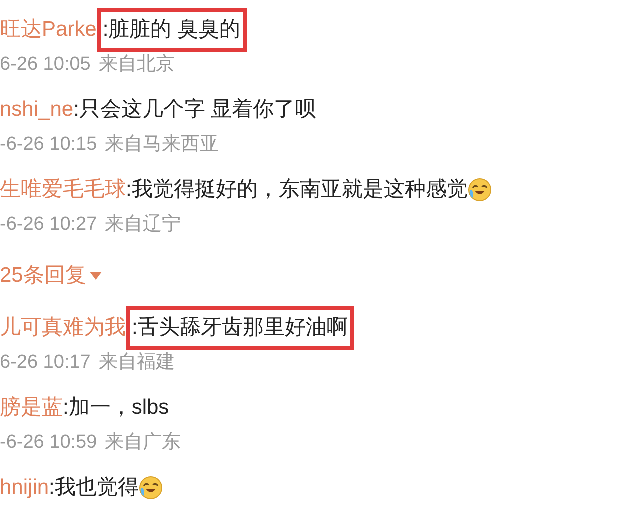  What do you see at coordinates (240, 328) in the screenshot?
I see `comment-text: :舌头舔牙齿那里好油啊` at bounding box center [240, 328].